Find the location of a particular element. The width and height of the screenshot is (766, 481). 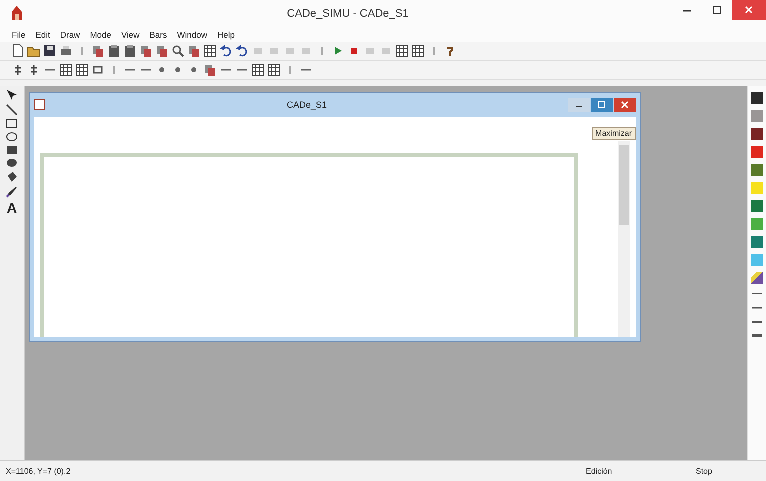

menu-item: Window is located at coordinates (192, 35).